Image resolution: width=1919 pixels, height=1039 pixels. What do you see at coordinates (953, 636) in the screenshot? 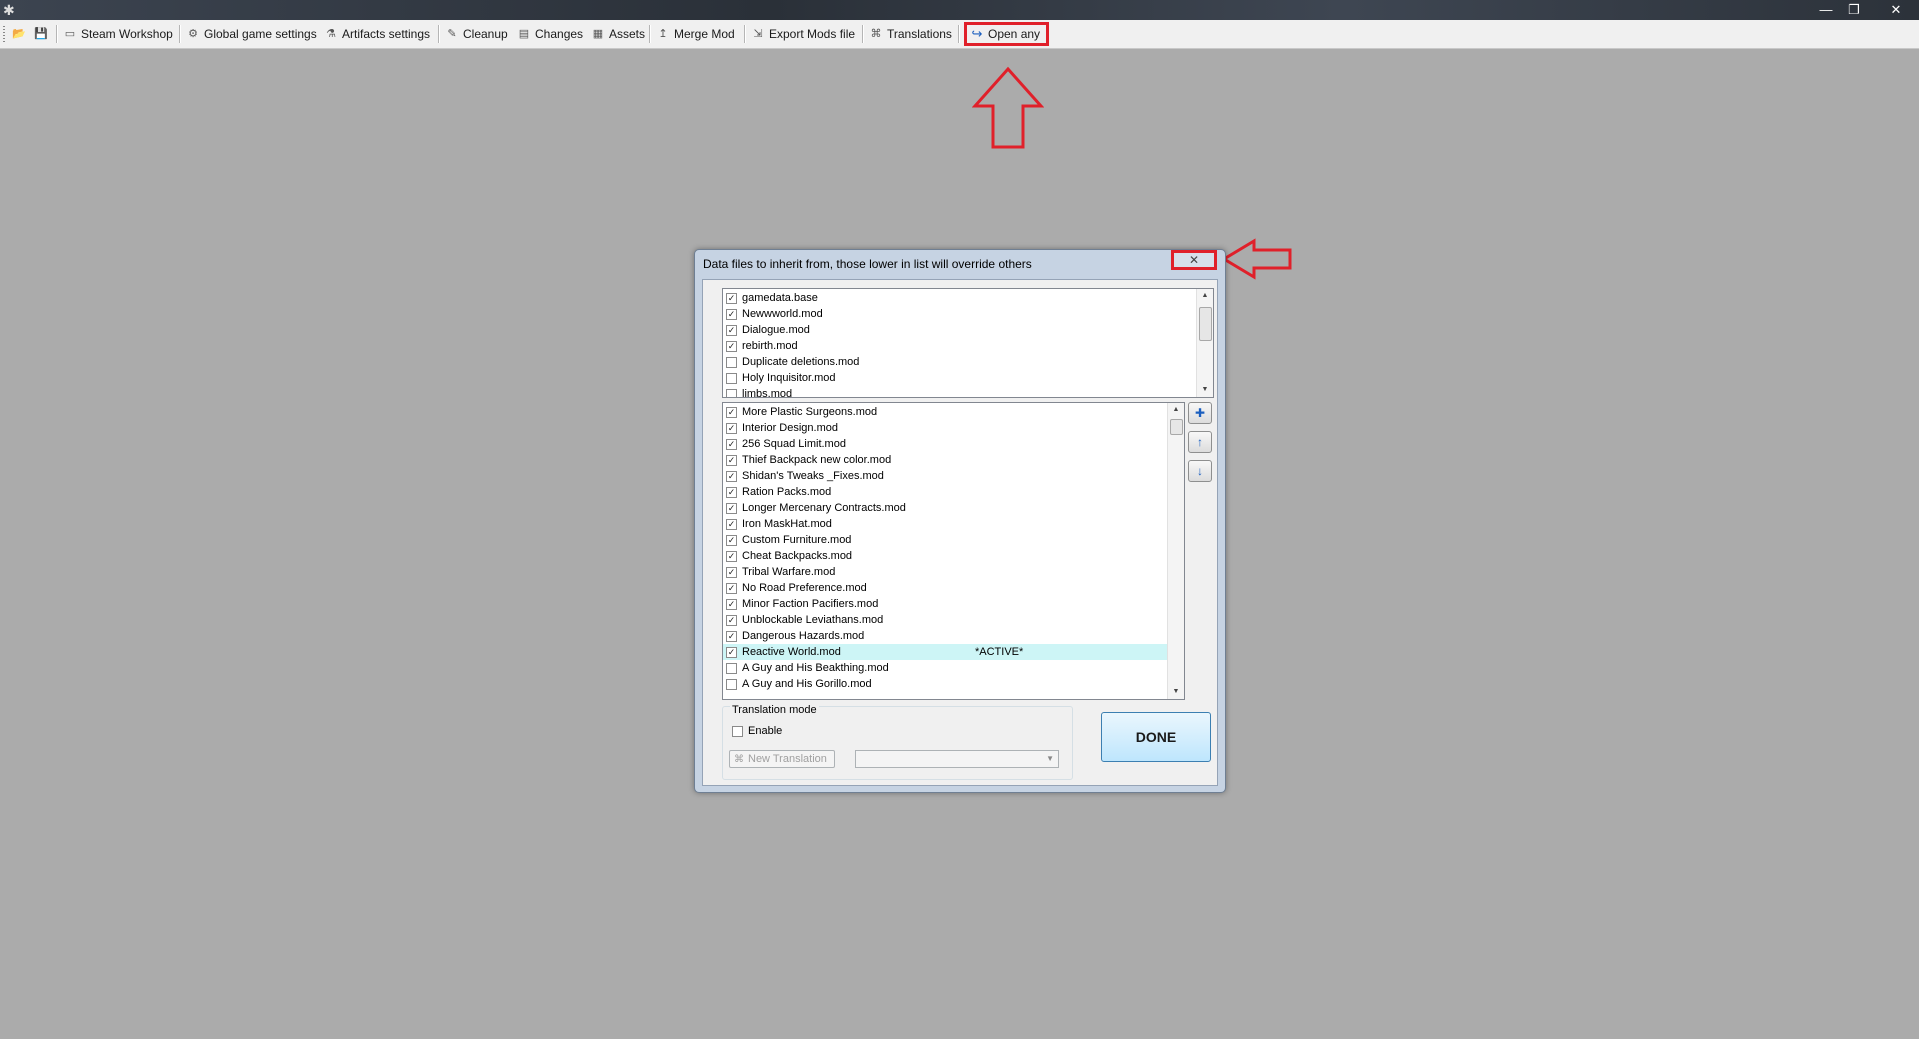
I see `list-item: ✓ Dangerous Hazards.mod` at bounding box center [953, 636].